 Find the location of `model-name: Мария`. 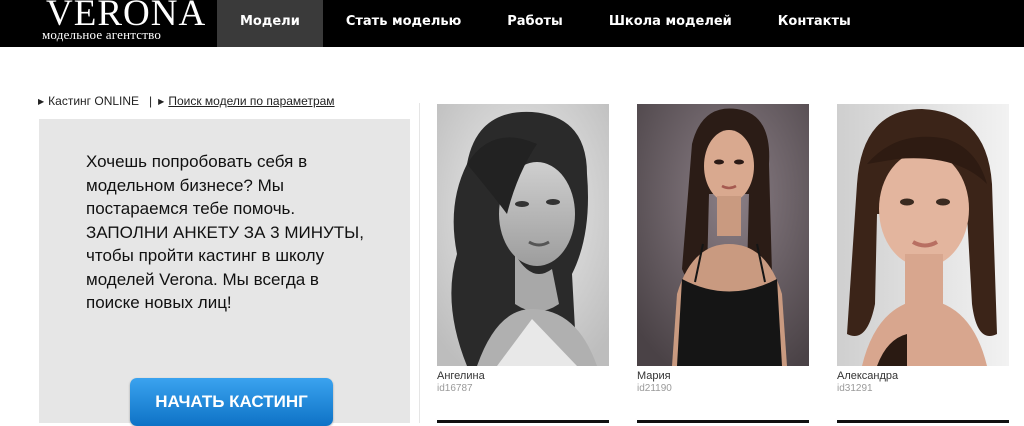

model-name: Мария is located at coordinates (723, 376).